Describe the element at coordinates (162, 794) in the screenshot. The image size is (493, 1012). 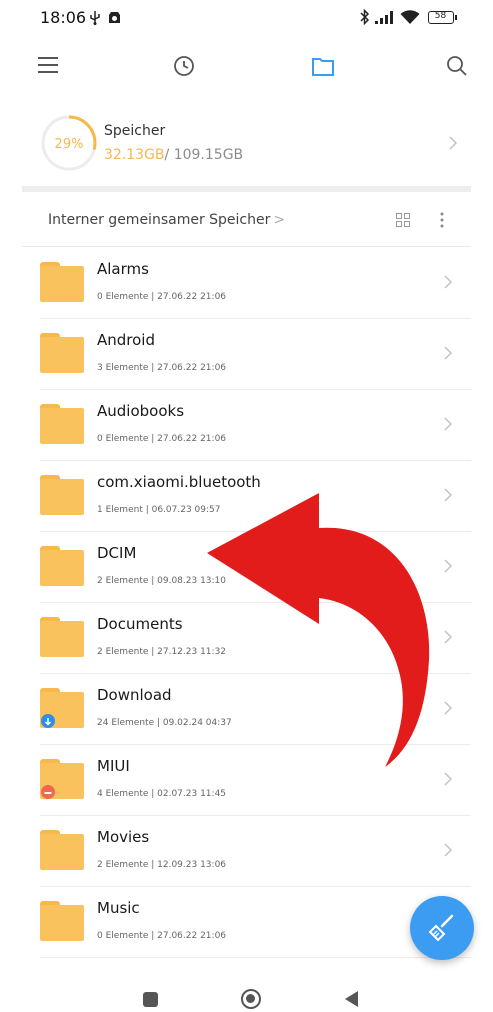
I see `file-meta: 4 Elemente | 02.07.23 11:45` at that location.